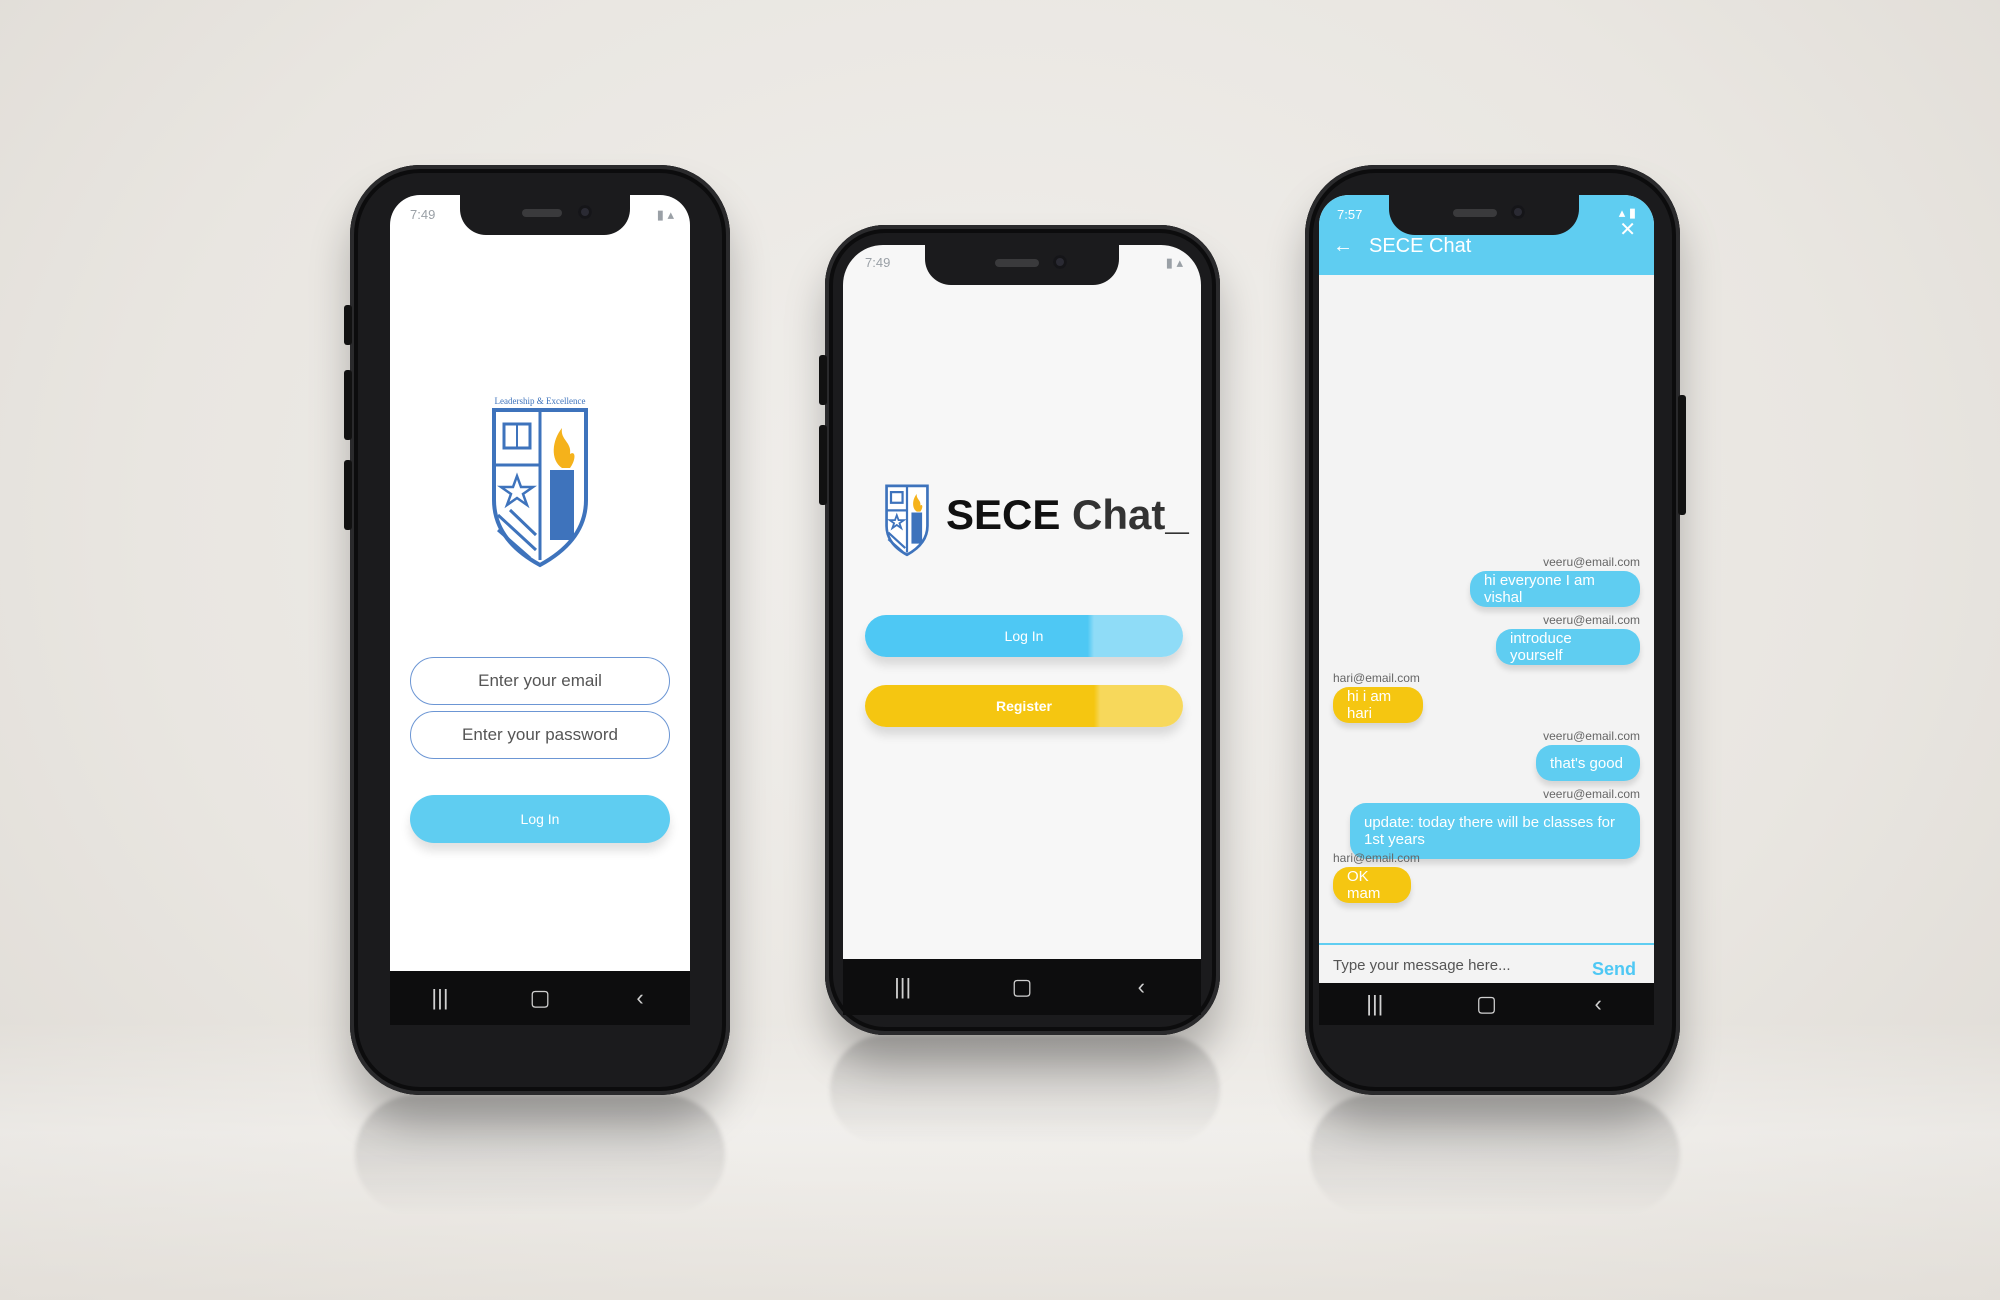  What do you see at coordinates (1420, 246) in the screenshot?
I see `chat-title: SECE Chat` at bounding box center [1420, 246].